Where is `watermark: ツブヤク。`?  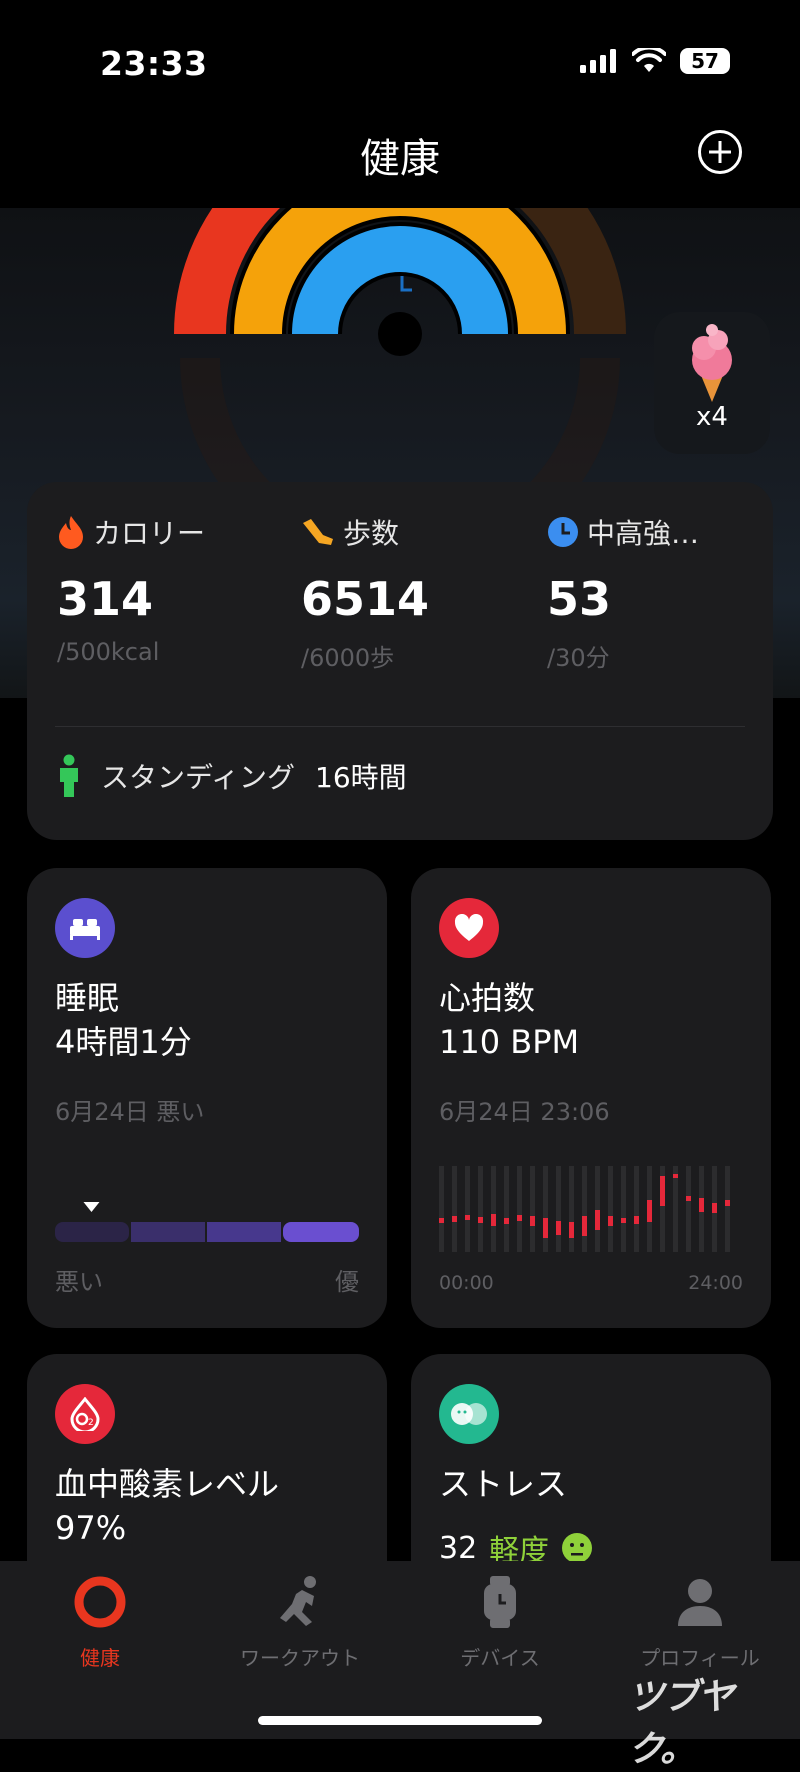
watermark: ツブヤク。 is located at coordinates (681, 1723).